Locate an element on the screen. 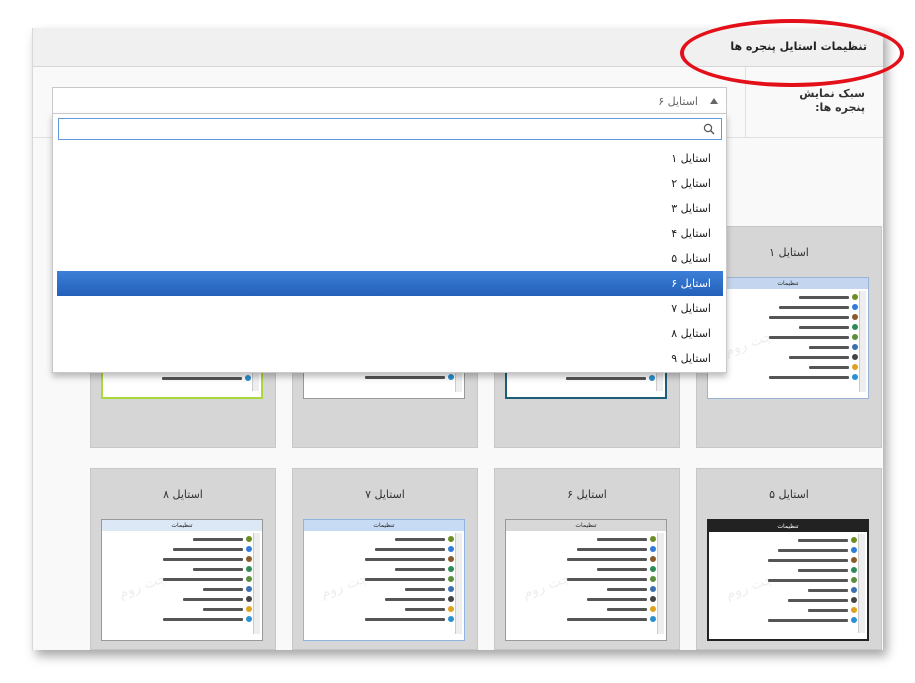  dropdown-option: استایل ۳ is located at coordinates (390, 208).